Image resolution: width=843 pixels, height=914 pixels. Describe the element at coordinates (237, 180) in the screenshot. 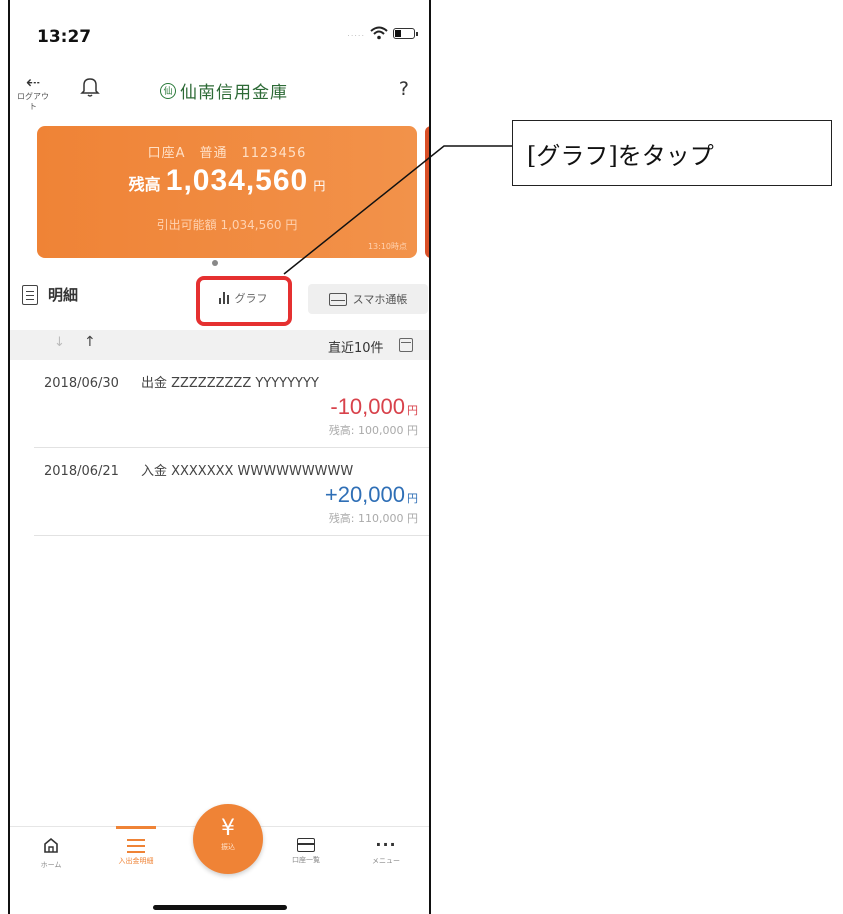

I see `balance-amount: 1,034,560` at that location.